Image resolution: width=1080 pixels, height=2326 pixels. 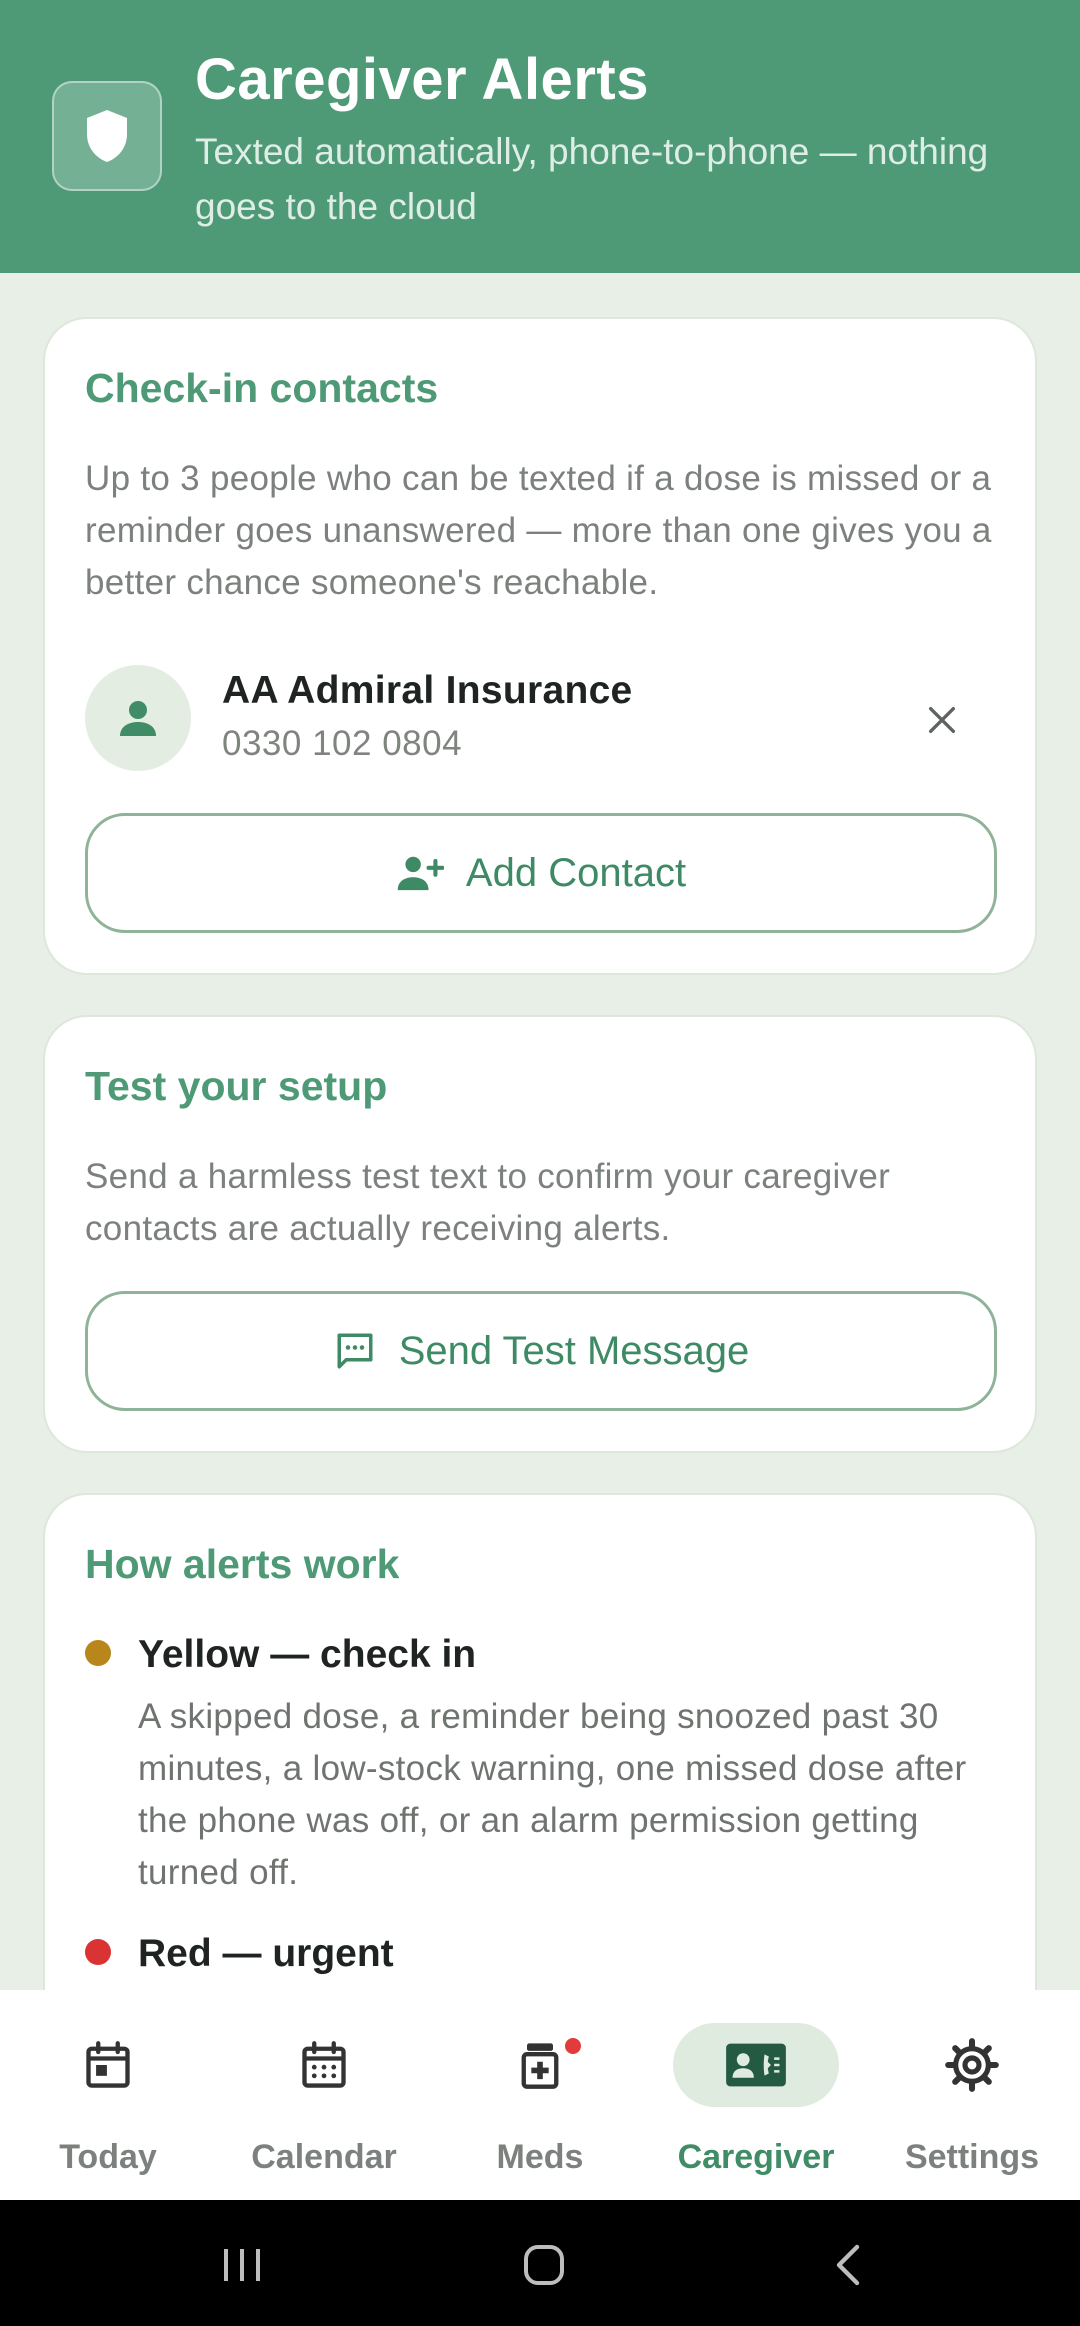 I want to click on nav-item-settings: Settings, so click(x=972, y=2095).